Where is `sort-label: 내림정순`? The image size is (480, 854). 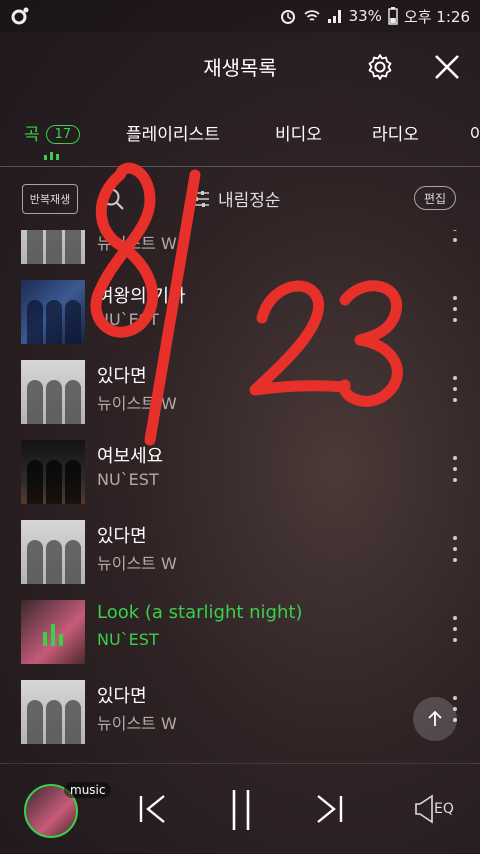
sort-label: 내림정순 is located at coordinates (249, 201).